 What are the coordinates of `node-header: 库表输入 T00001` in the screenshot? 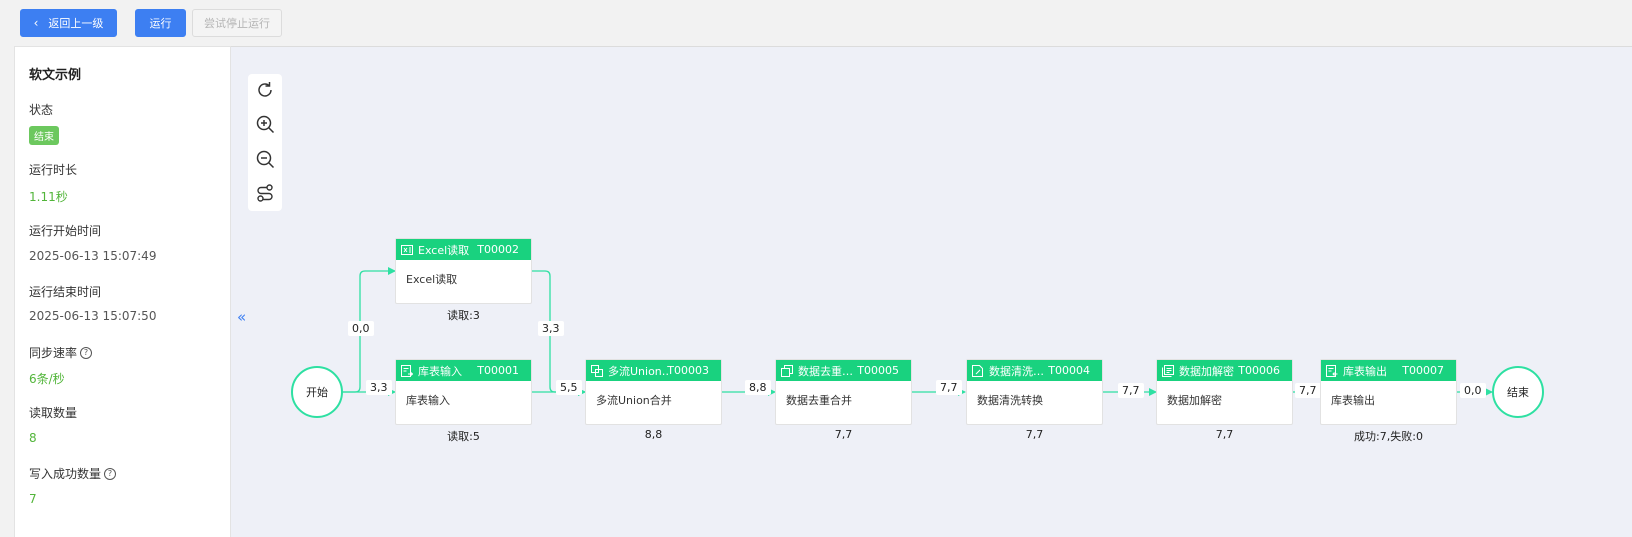 It's located at (463, 370).